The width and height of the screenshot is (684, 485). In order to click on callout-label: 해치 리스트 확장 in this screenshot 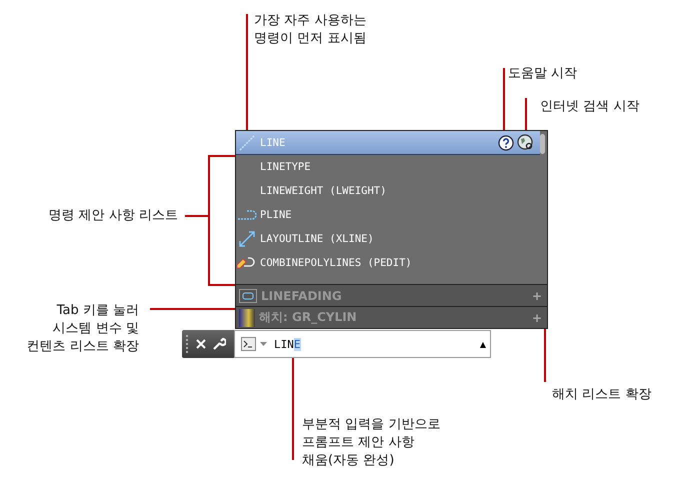, I will do `click(602, 395)`.